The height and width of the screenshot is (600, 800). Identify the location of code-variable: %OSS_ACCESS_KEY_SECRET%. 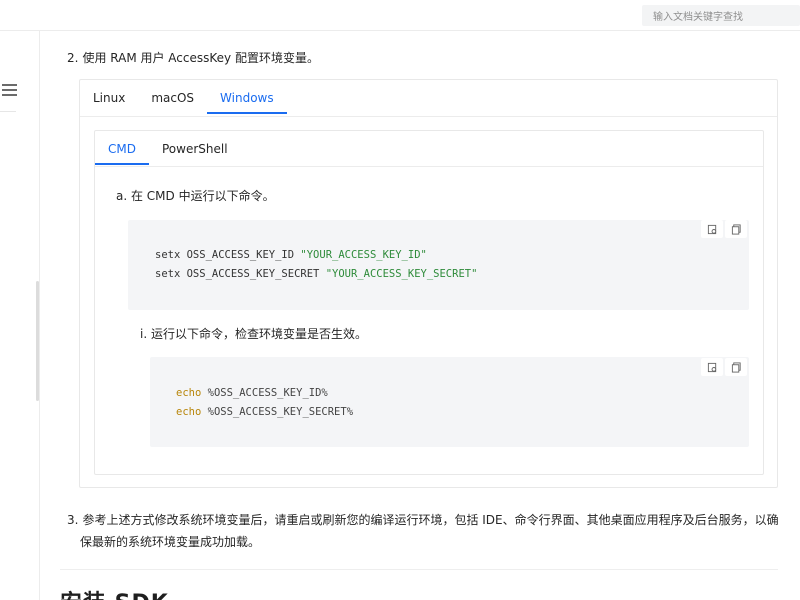
(277, 412).